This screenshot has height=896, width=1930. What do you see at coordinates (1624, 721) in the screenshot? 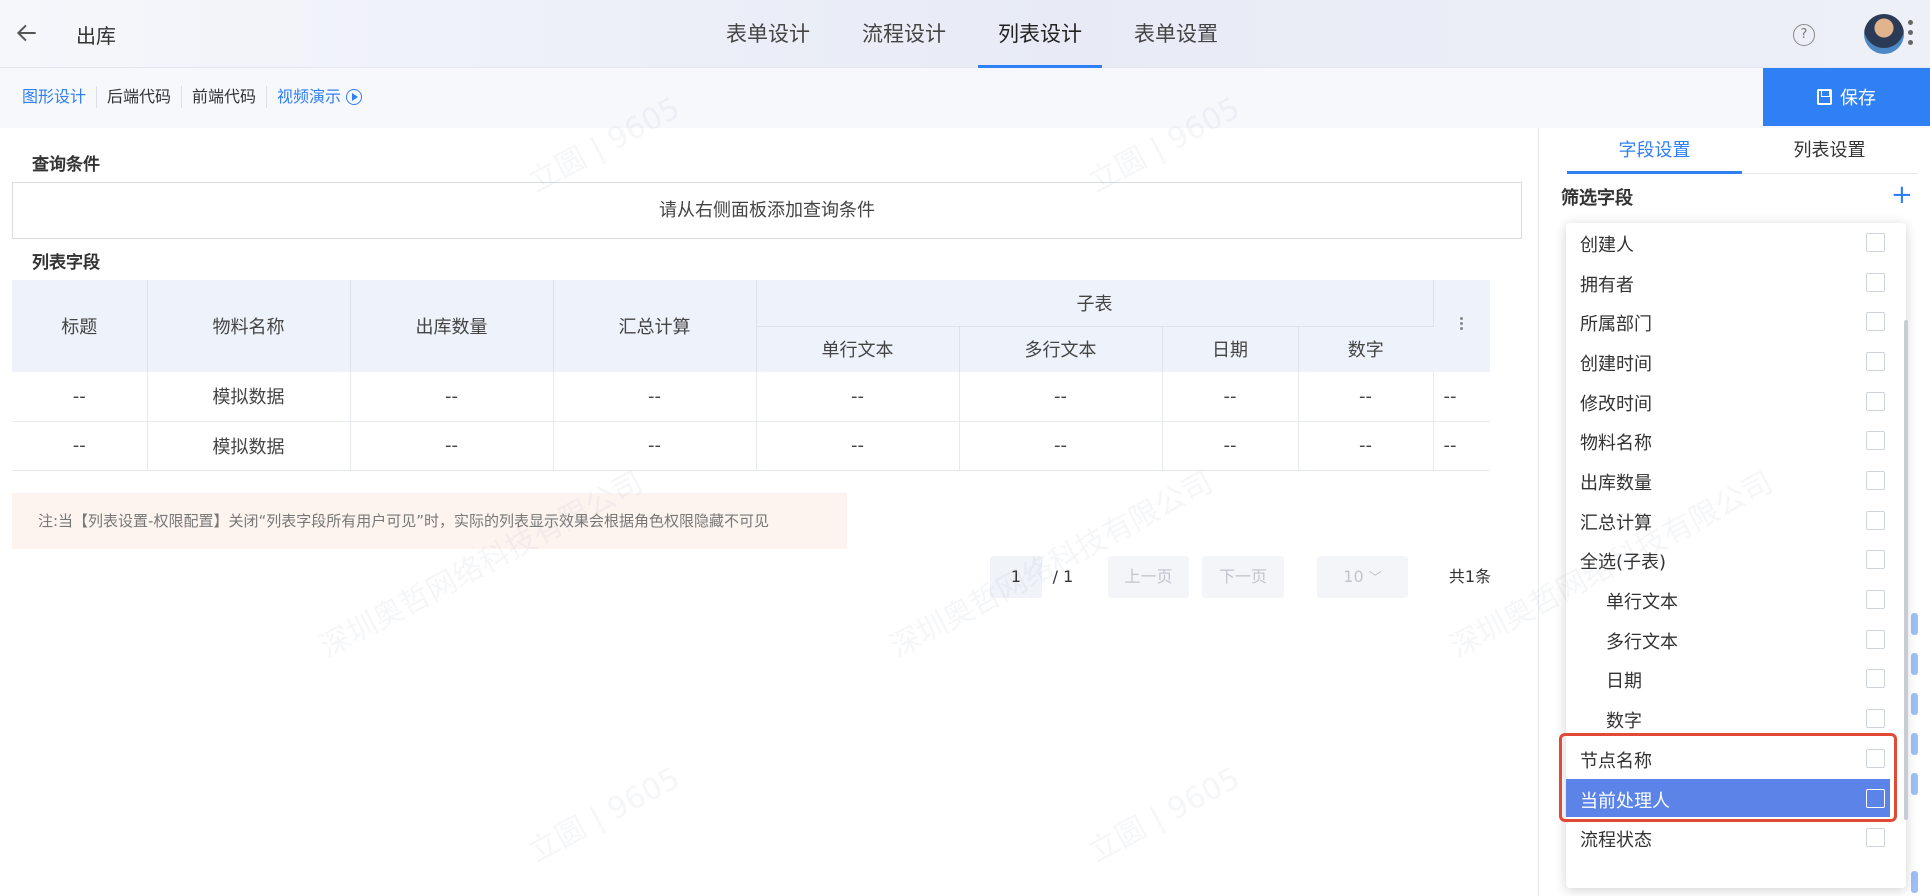
I see `option-label: 数字` at bounding box center [1624, 721].